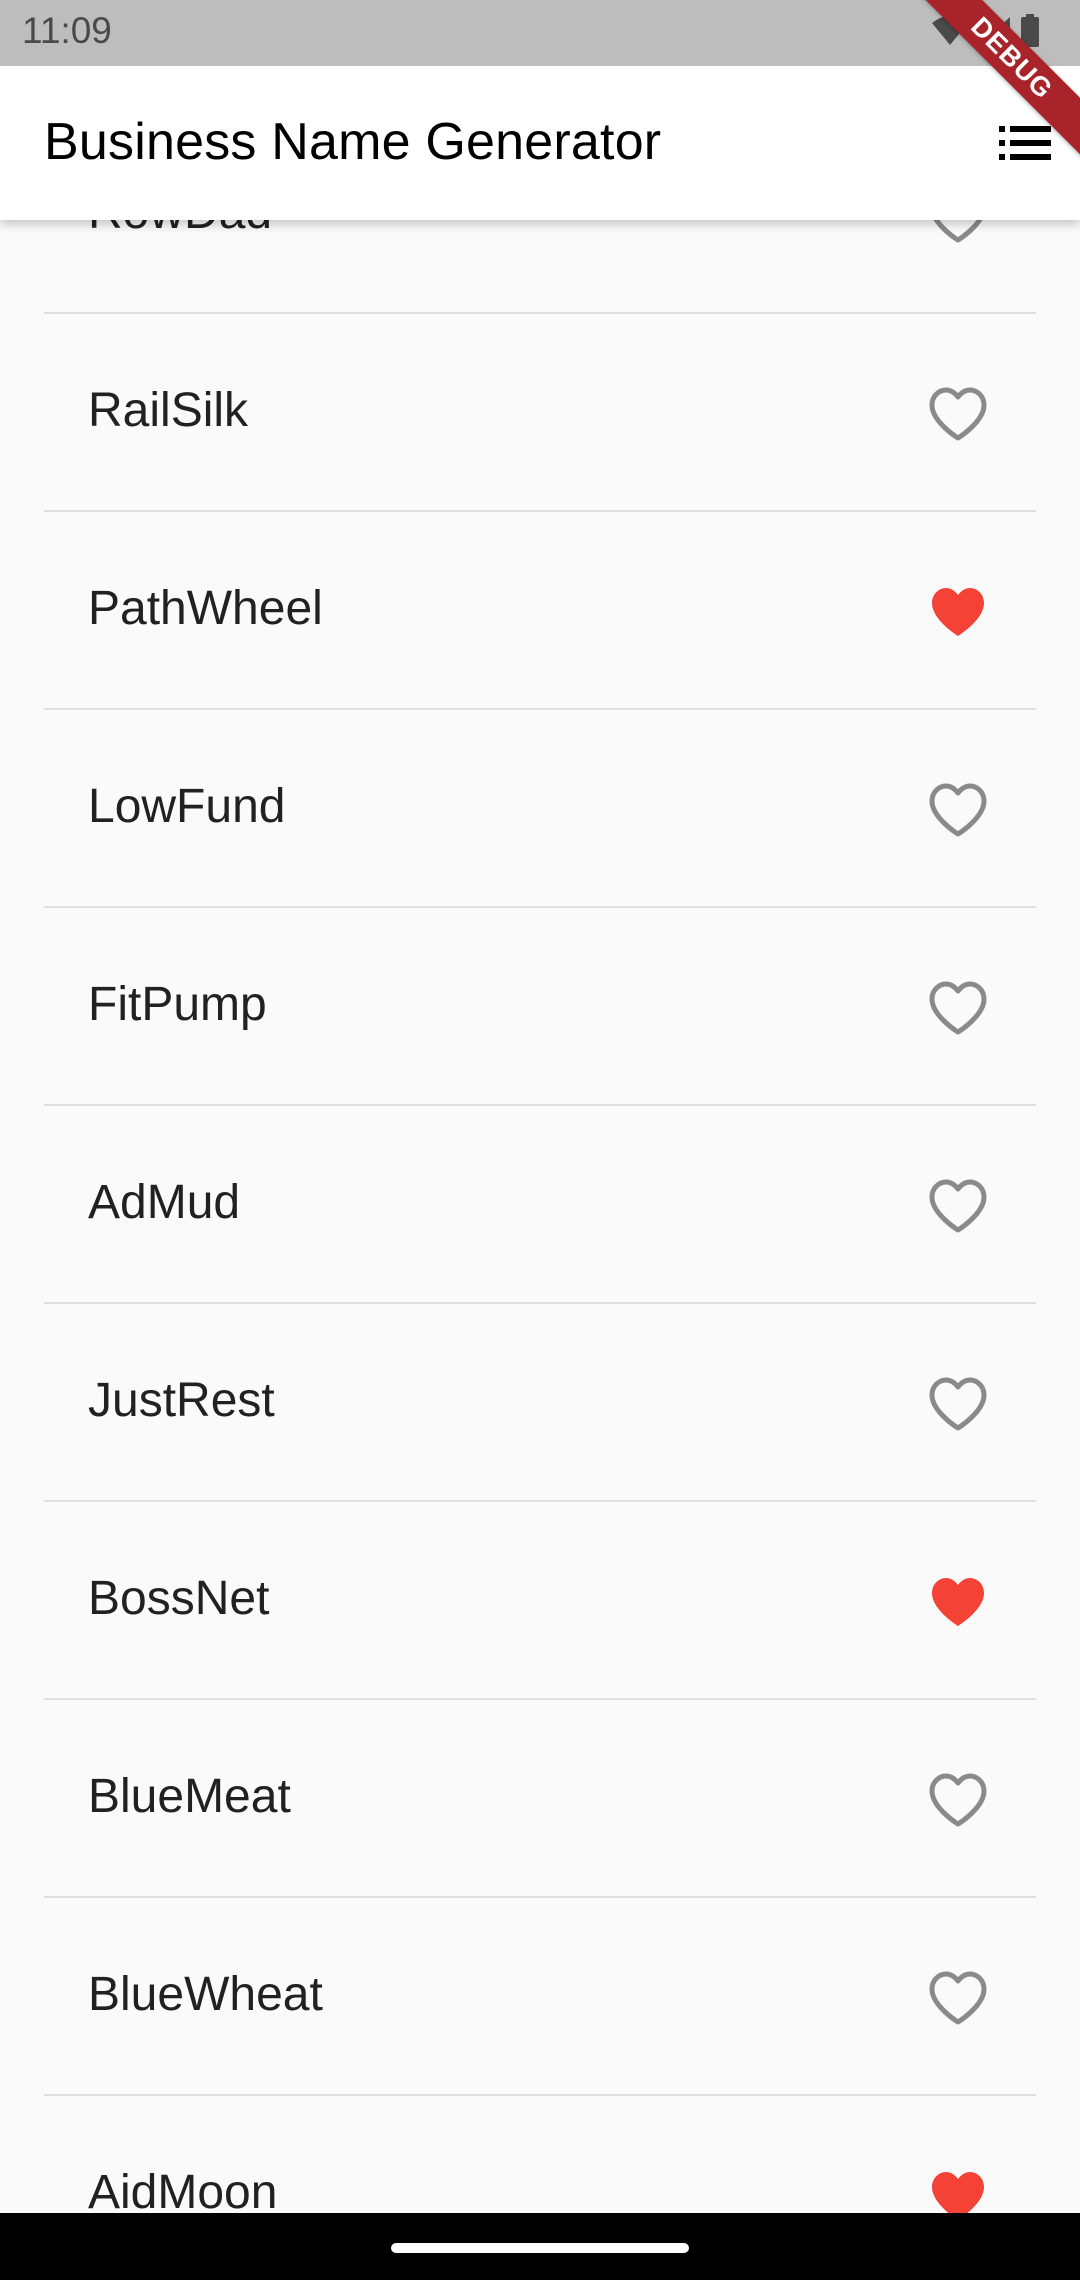 The width and height of the screenshot is (1080, 2280). Describe the element at coordinates (995, 31) in the screenshot. I see `signal-icon` at that location.